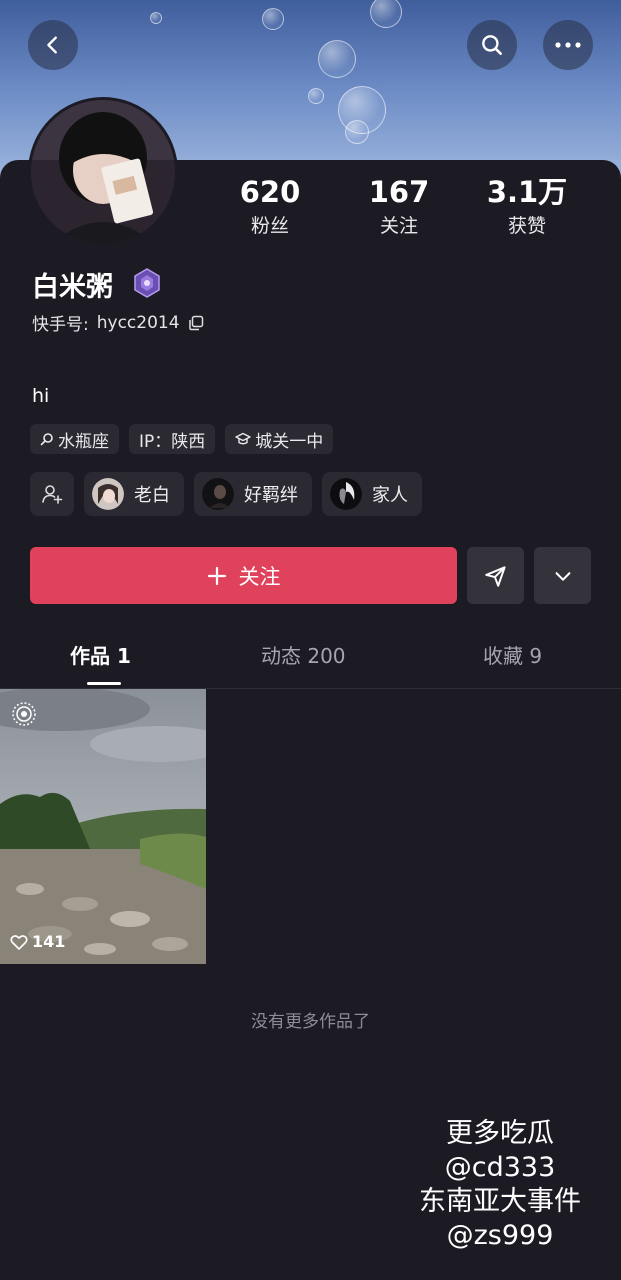 This screenshot has height=1280, width=621. What do you see at coordinates (216, 575) in the screenshot?
I see `plus-icon` at bounding box center [216, 575].